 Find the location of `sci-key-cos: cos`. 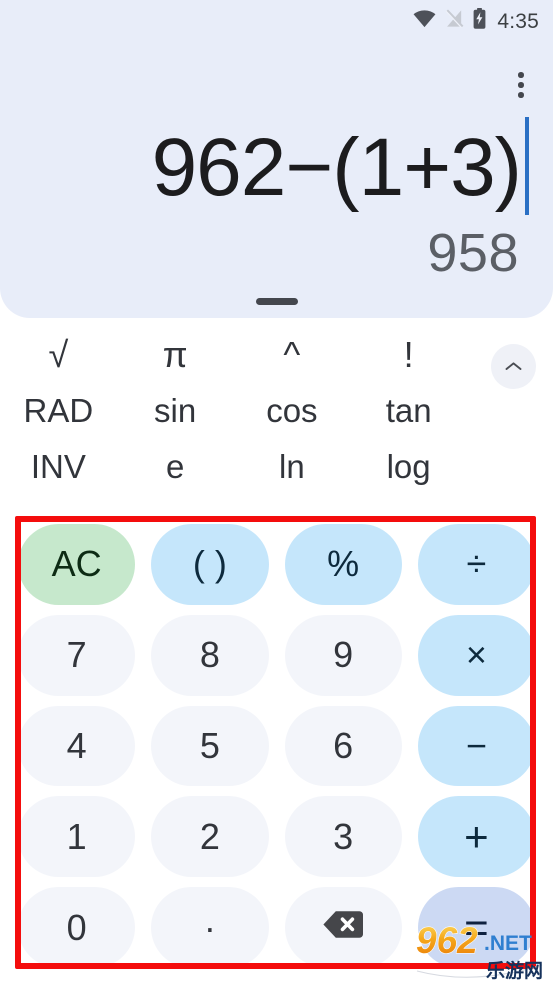

sci-key-cos: cos is located at coordinates (292, 411).